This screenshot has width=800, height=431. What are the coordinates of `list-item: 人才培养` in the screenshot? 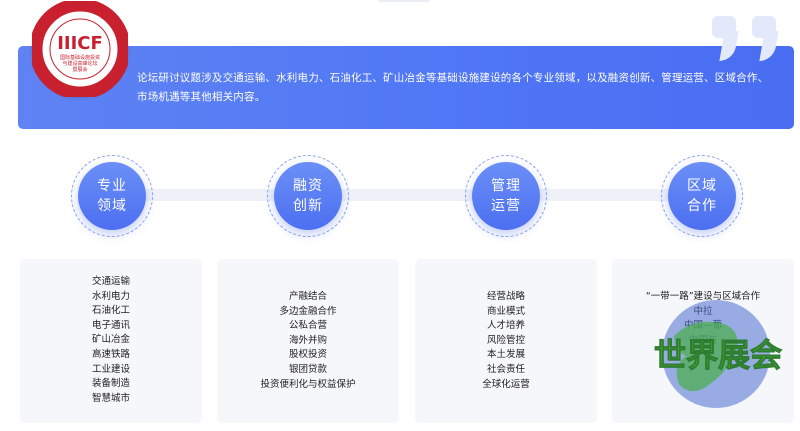 It's located at (505, 326).